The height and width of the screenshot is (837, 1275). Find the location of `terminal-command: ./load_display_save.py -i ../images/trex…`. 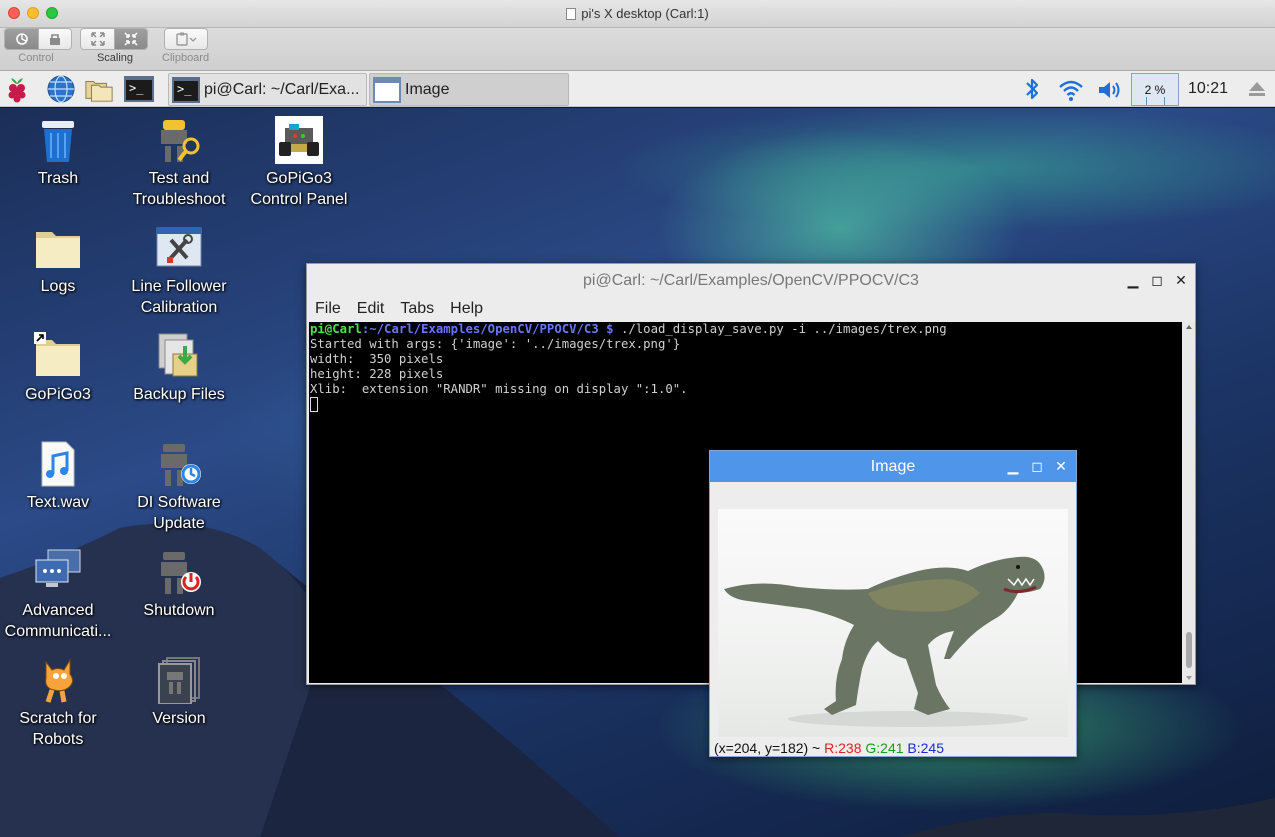

terminal-command: ./load_display_save.py -i ../images/trex… is located at coordinates (780, 329).